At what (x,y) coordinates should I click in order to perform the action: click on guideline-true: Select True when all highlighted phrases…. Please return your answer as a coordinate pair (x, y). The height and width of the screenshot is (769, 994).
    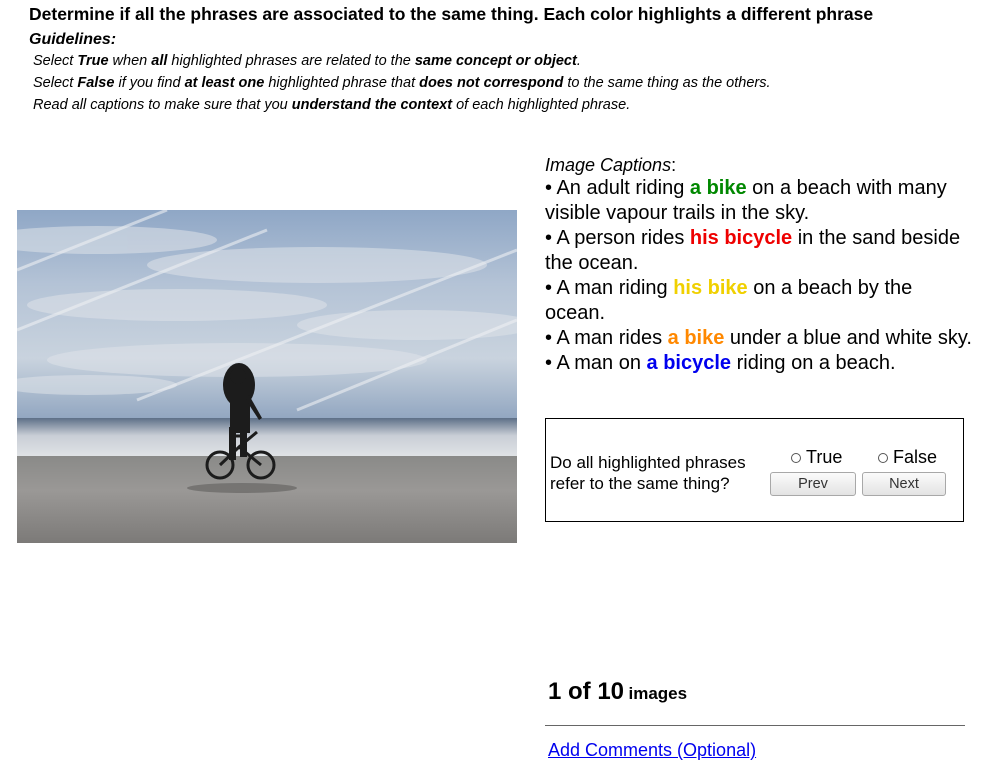
    Looking at the image, I should click on (307, 61).